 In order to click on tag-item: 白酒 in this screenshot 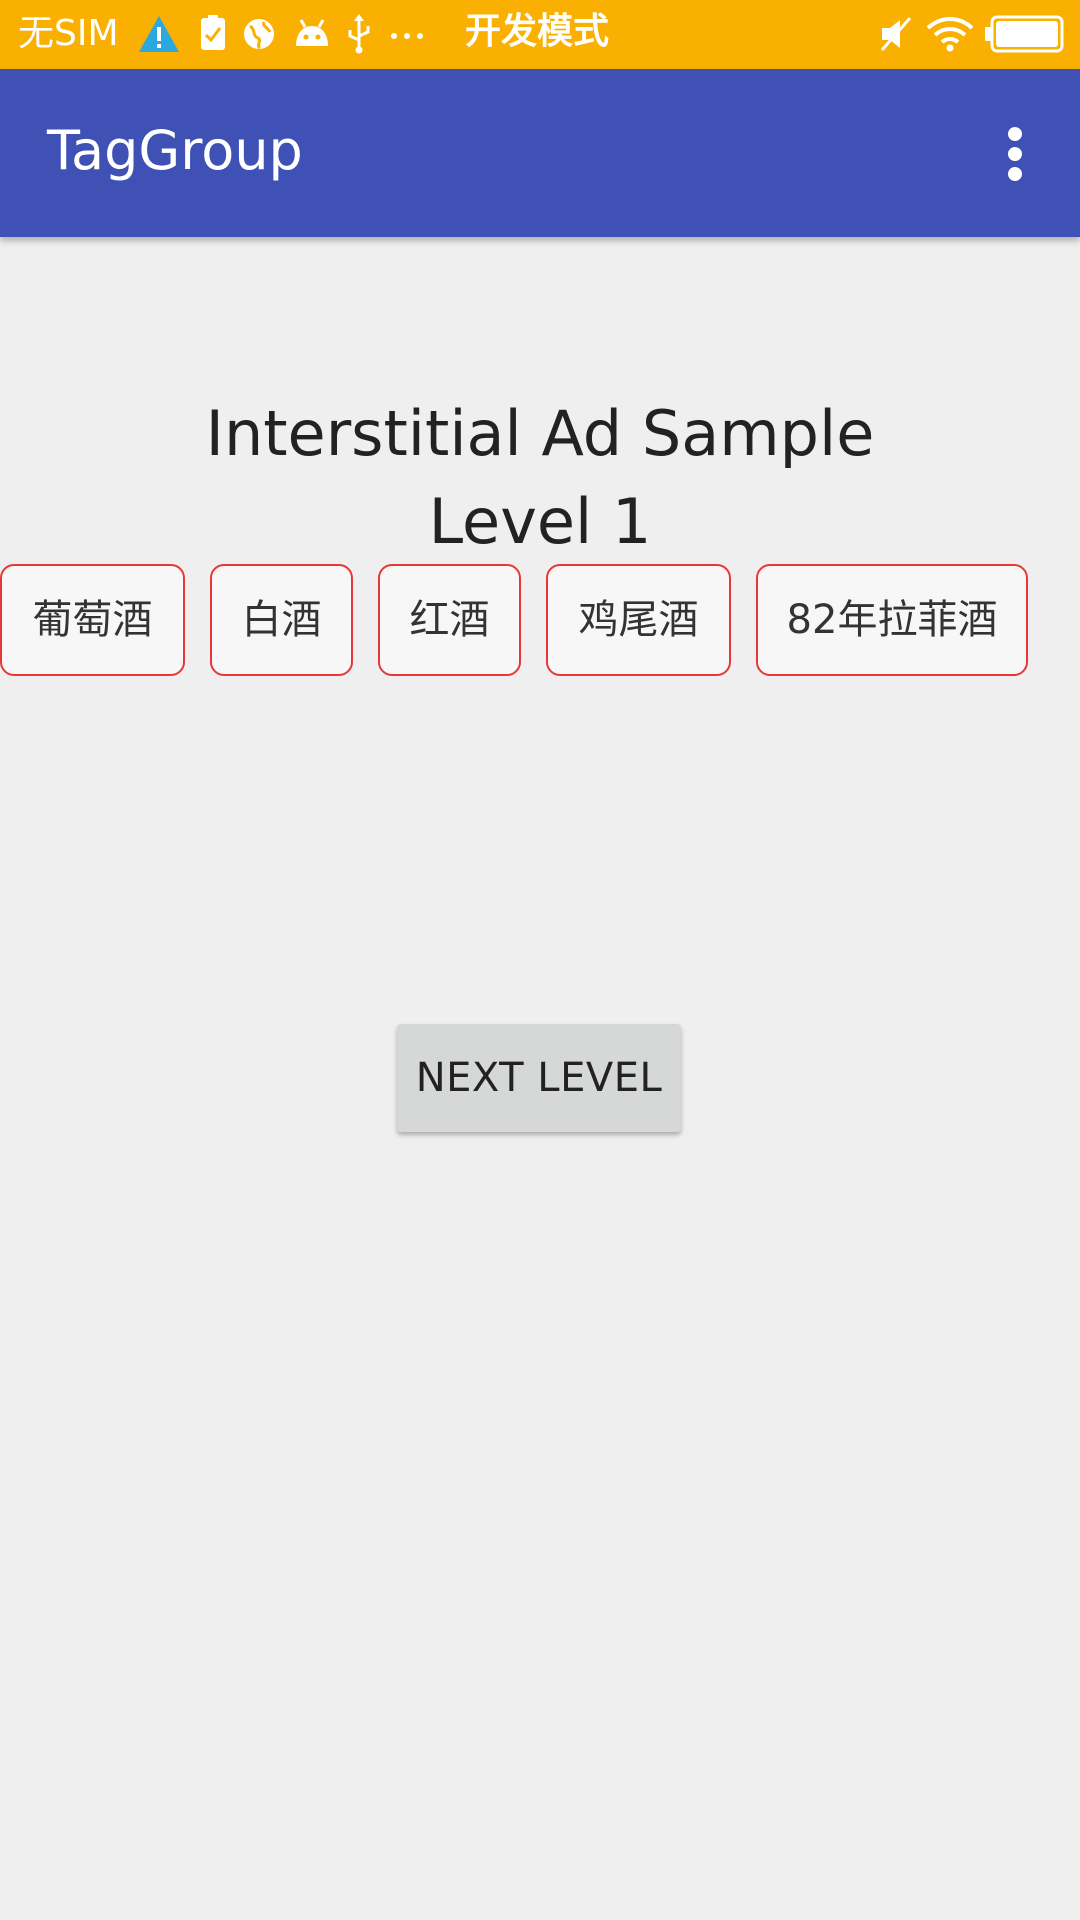, I will do `click(281, 620)`.